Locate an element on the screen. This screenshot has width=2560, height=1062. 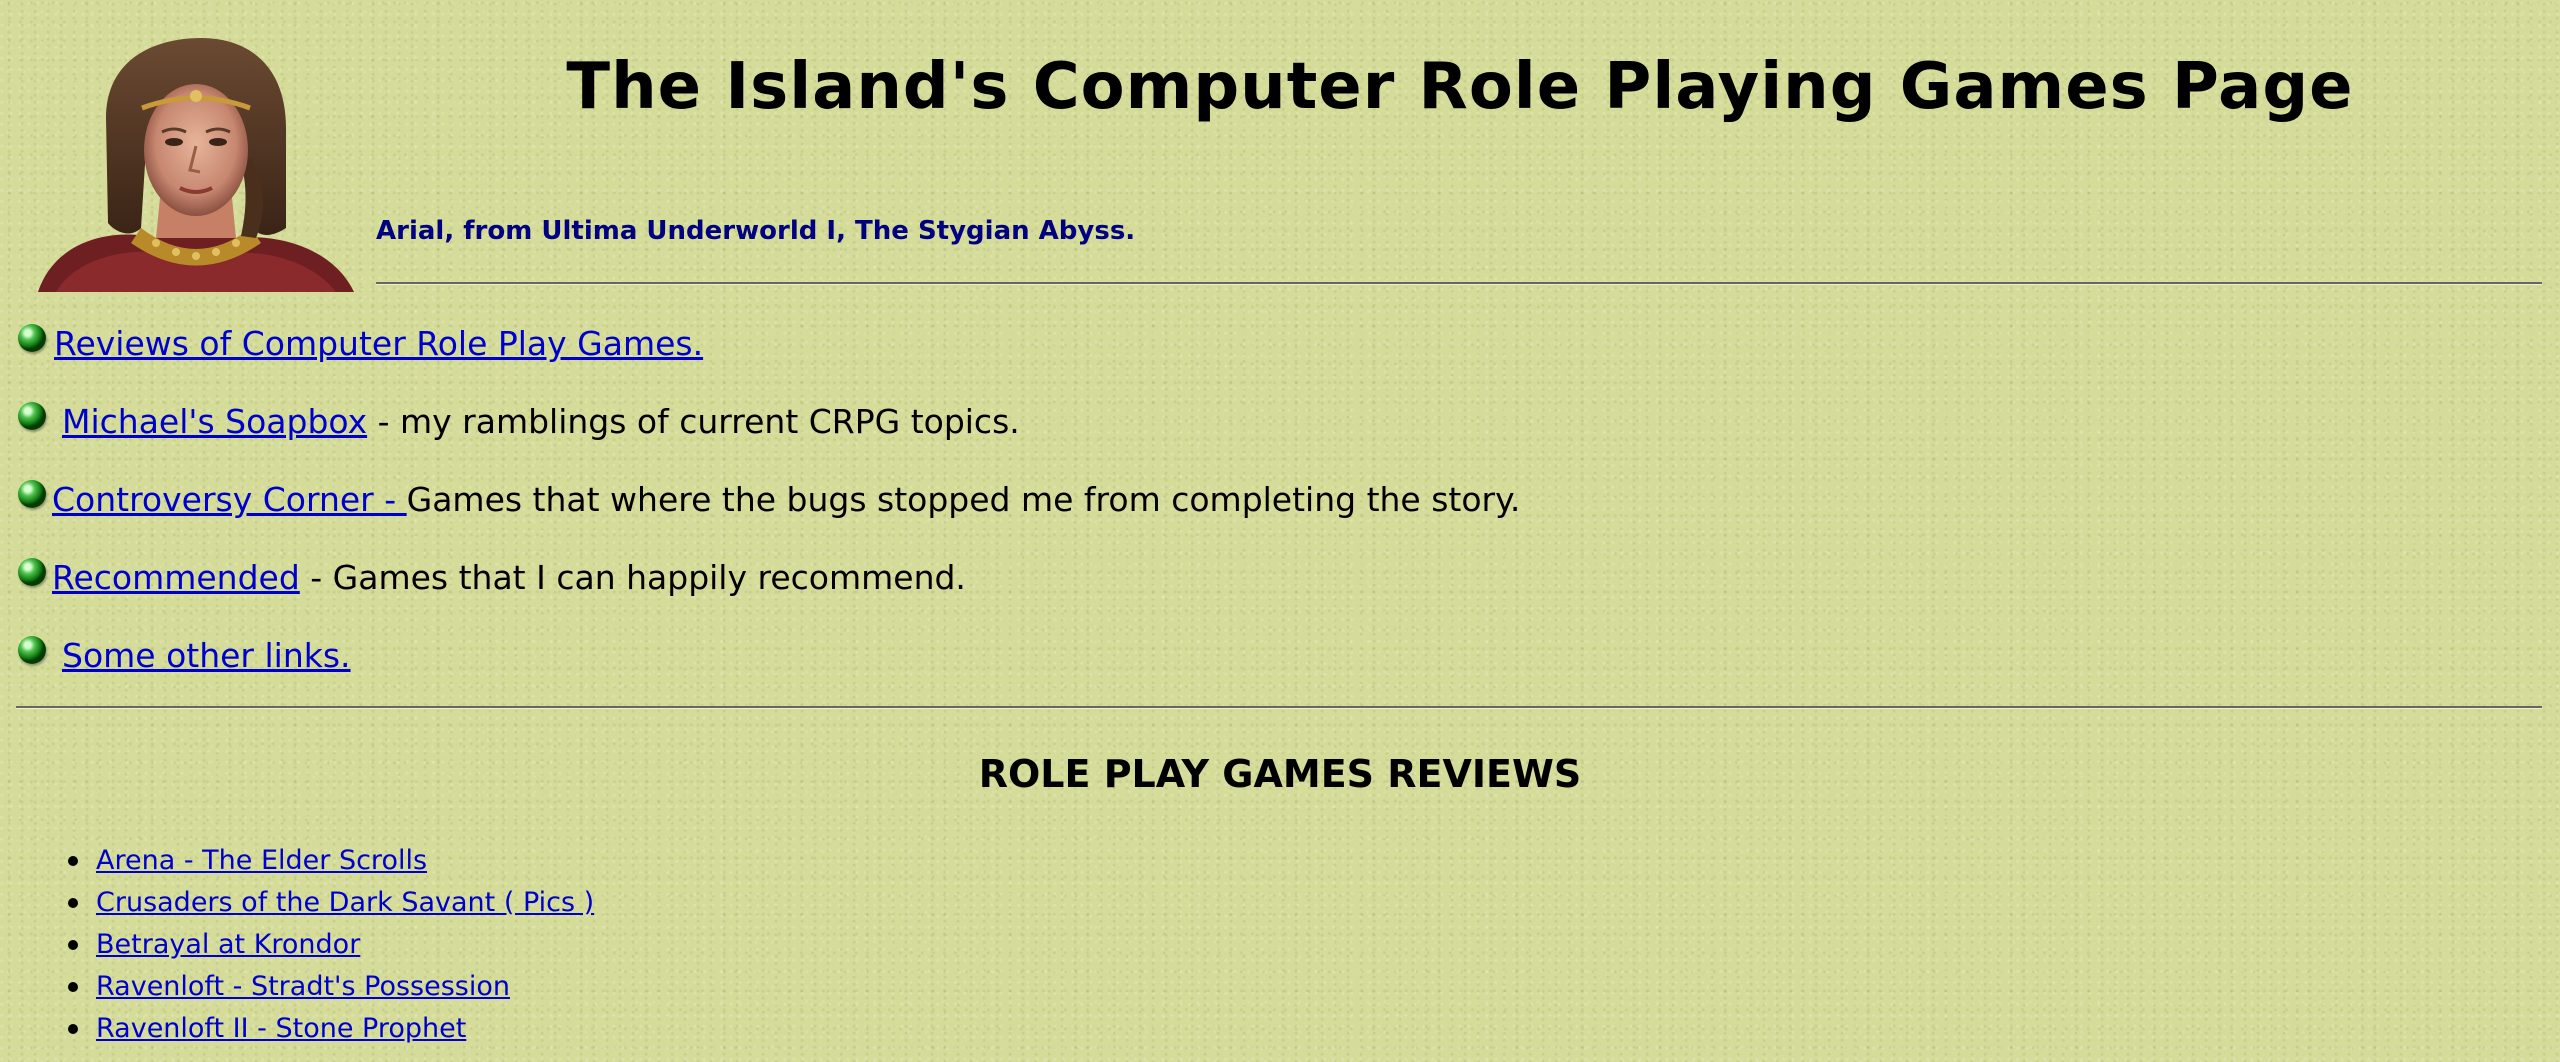
review-link-betrayal: Betrayal at Krondor is located at coordinates (228, 944).